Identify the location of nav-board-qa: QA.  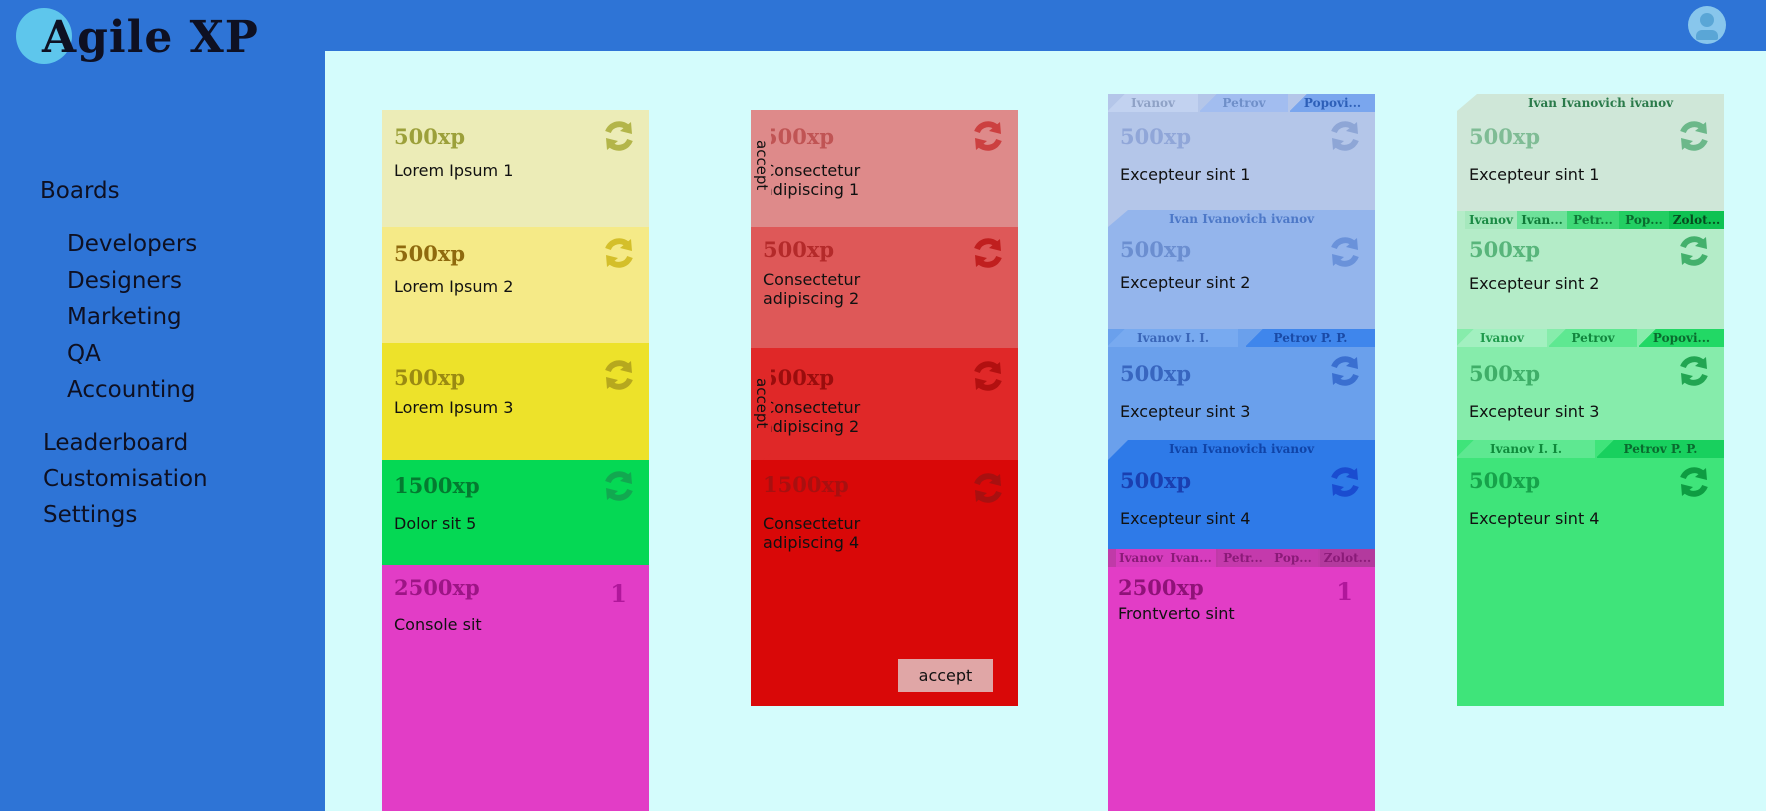
(84, 354).